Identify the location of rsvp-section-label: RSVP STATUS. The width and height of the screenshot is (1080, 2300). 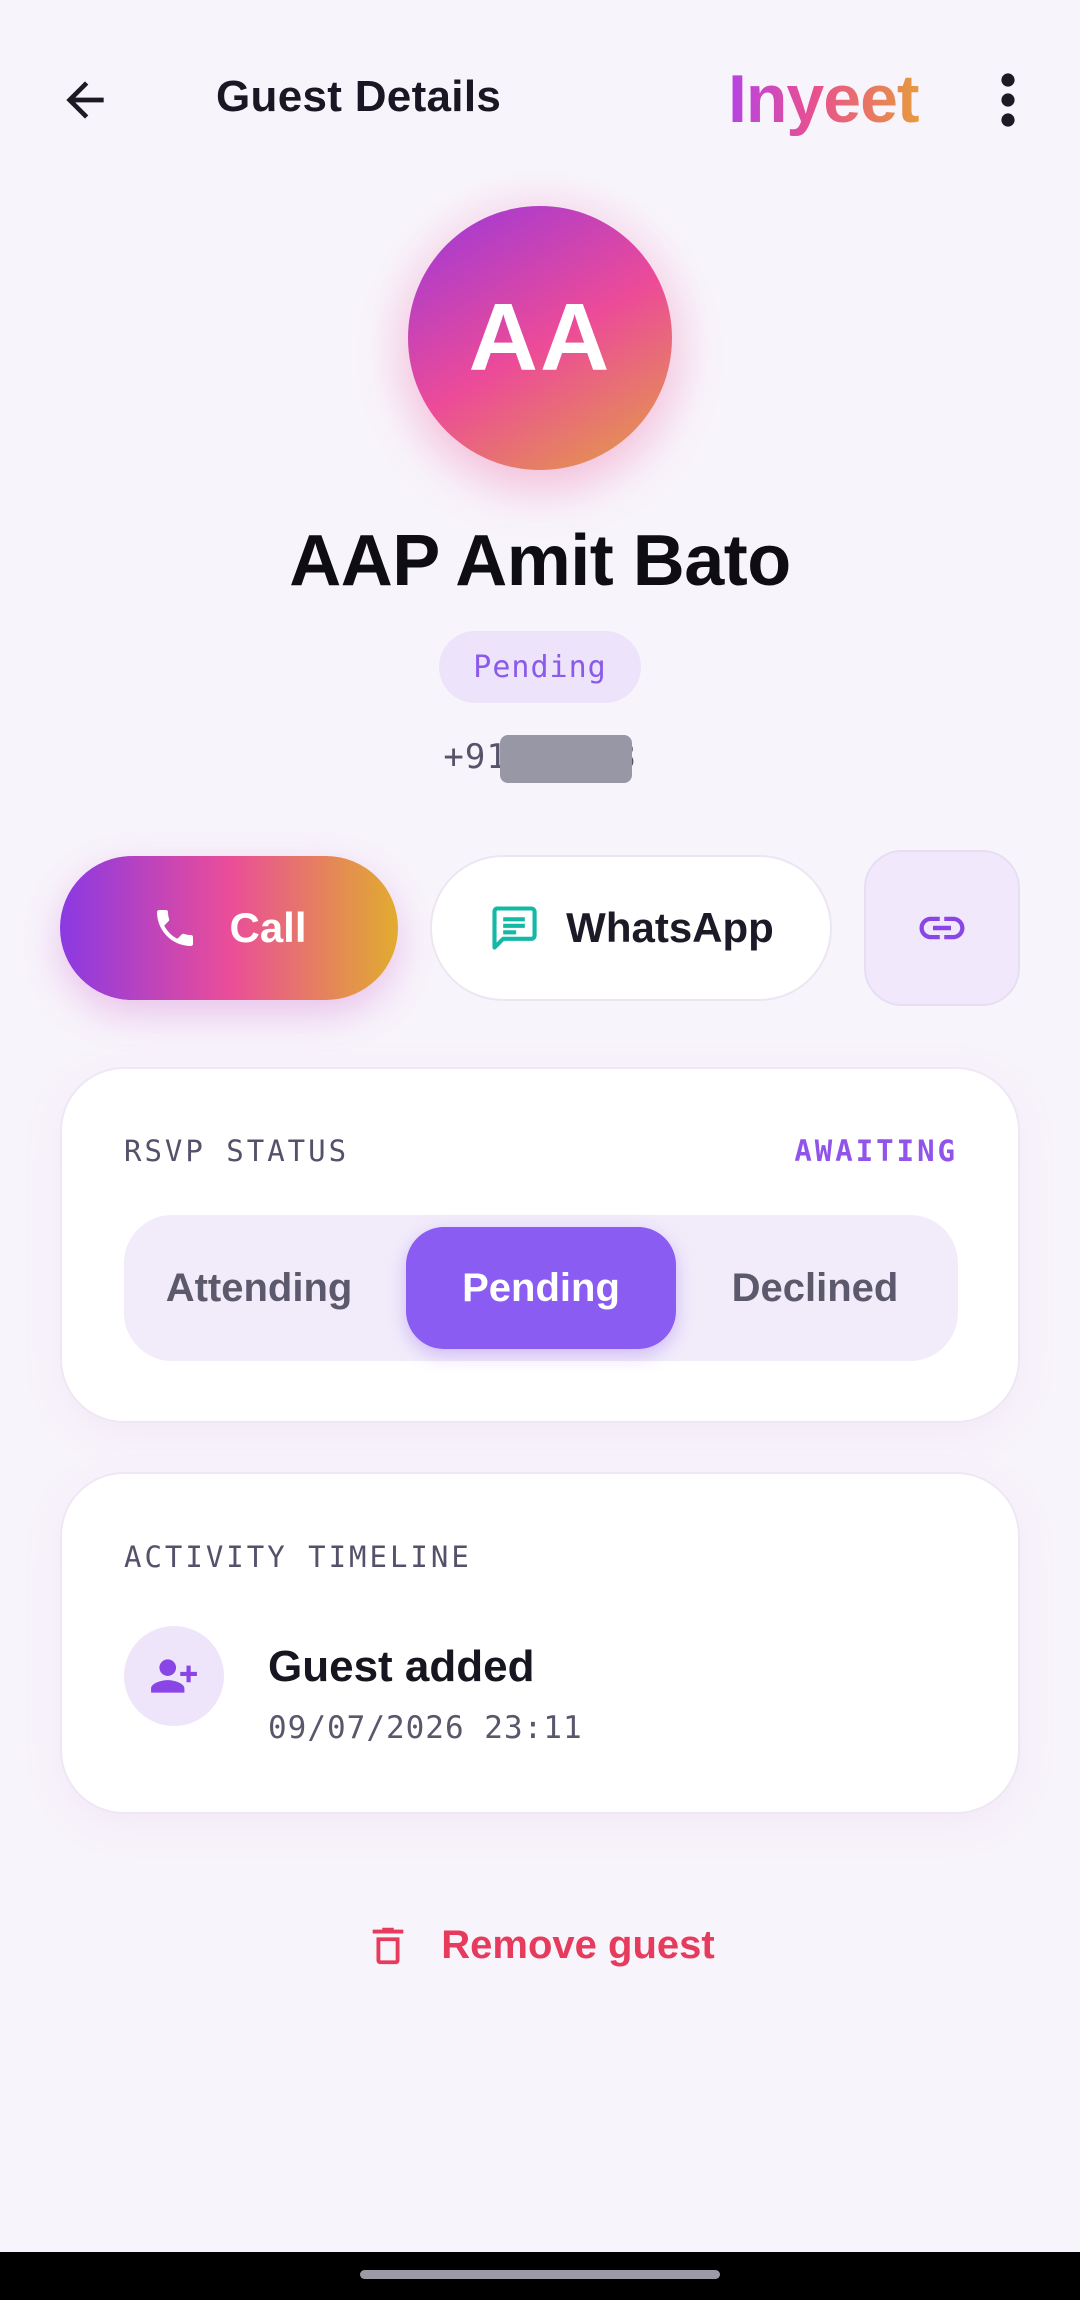
(237, 1151).